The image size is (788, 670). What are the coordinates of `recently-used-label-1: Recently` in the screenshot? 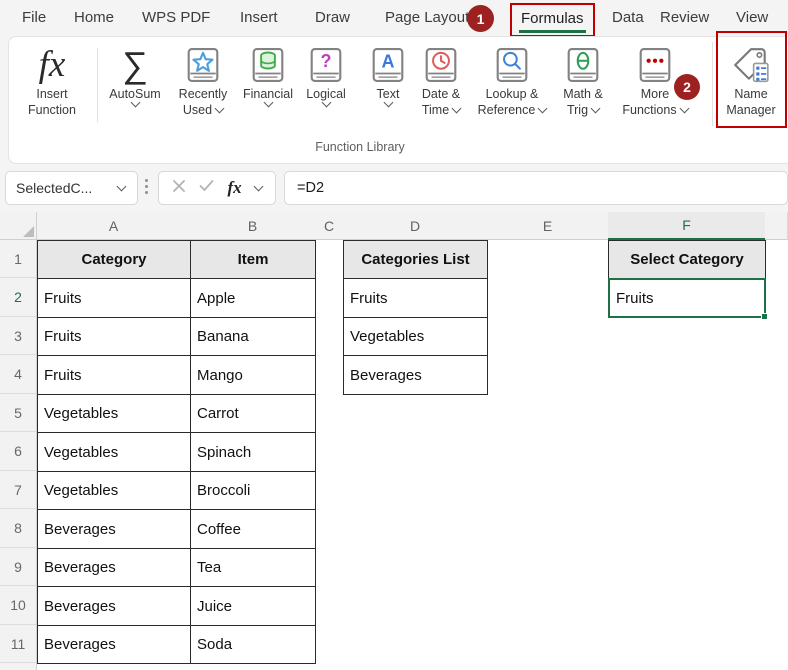 It's located at (203, 94).